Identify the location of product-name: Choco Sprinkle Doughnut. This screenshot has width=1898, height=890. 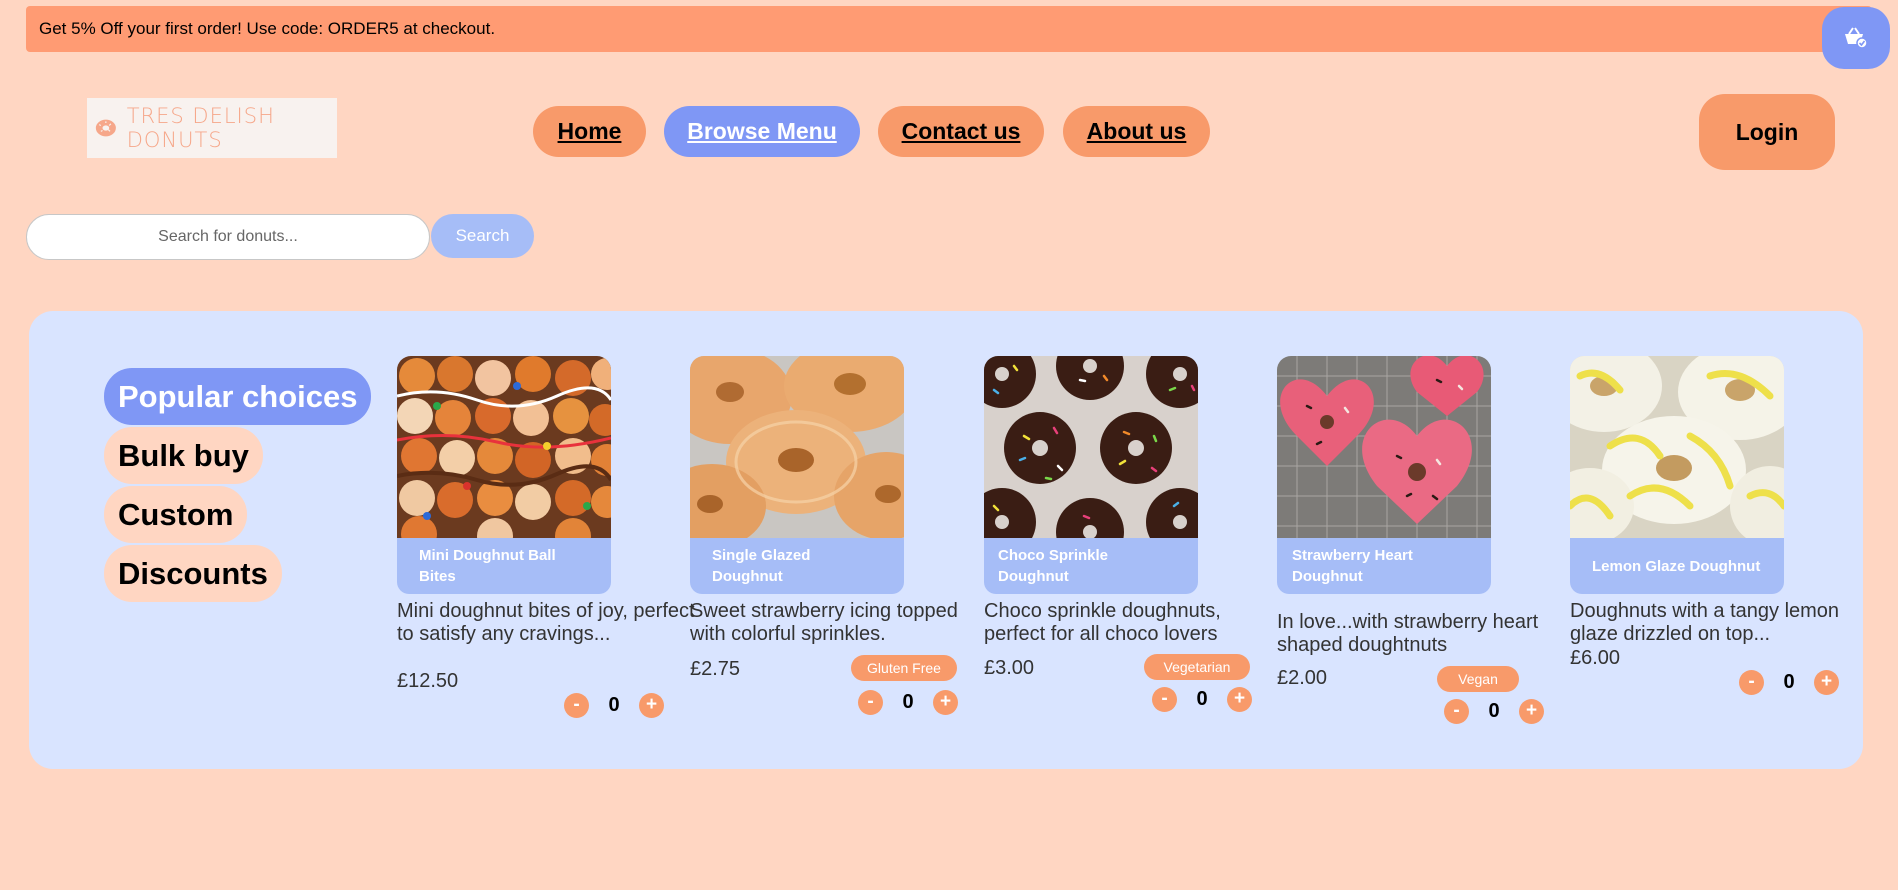
(1053, 566).